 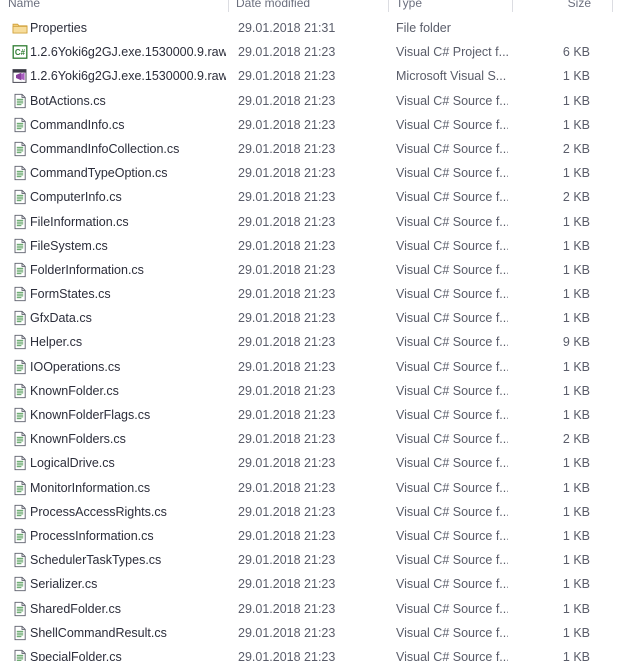 I want to click on file-size, so click(x=549, y=28).